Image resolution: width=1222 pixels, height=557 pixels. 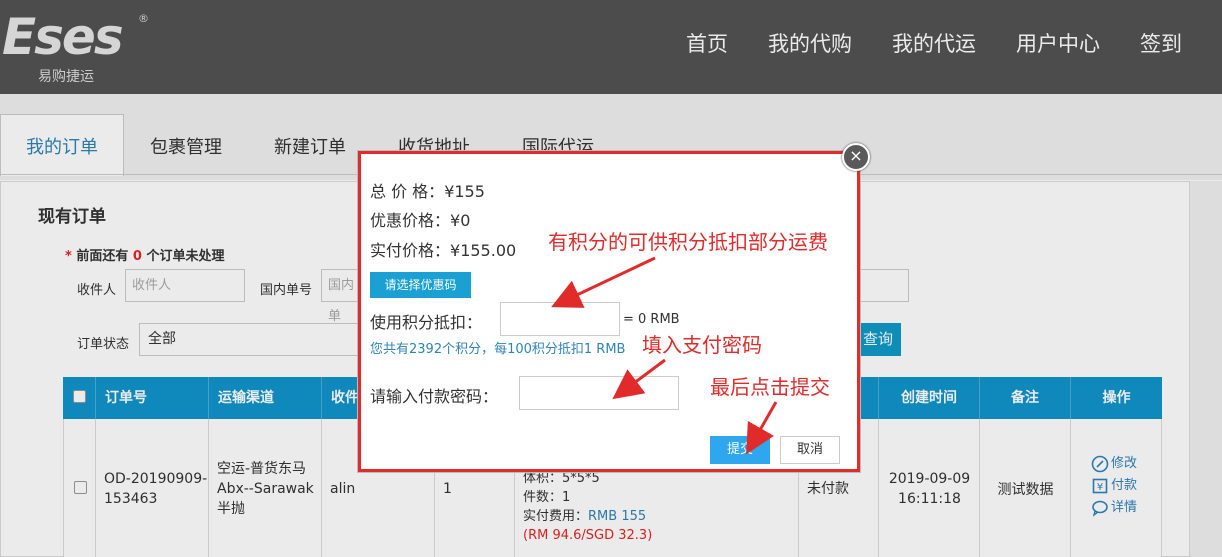 What do you see at coordinates (560, 319) in the screenshot?
I see `points-input` at bounding box center [560, 319].